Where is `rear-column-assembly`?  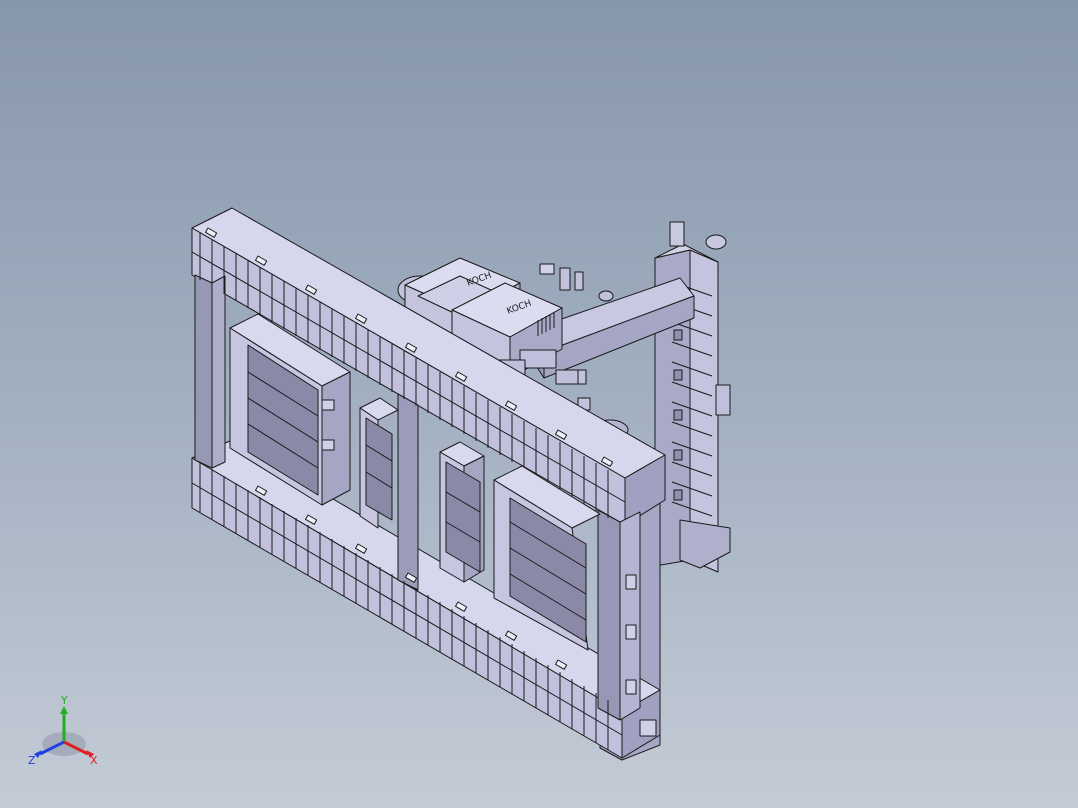
rear-column-assembly is located at coordinates (692, 397).